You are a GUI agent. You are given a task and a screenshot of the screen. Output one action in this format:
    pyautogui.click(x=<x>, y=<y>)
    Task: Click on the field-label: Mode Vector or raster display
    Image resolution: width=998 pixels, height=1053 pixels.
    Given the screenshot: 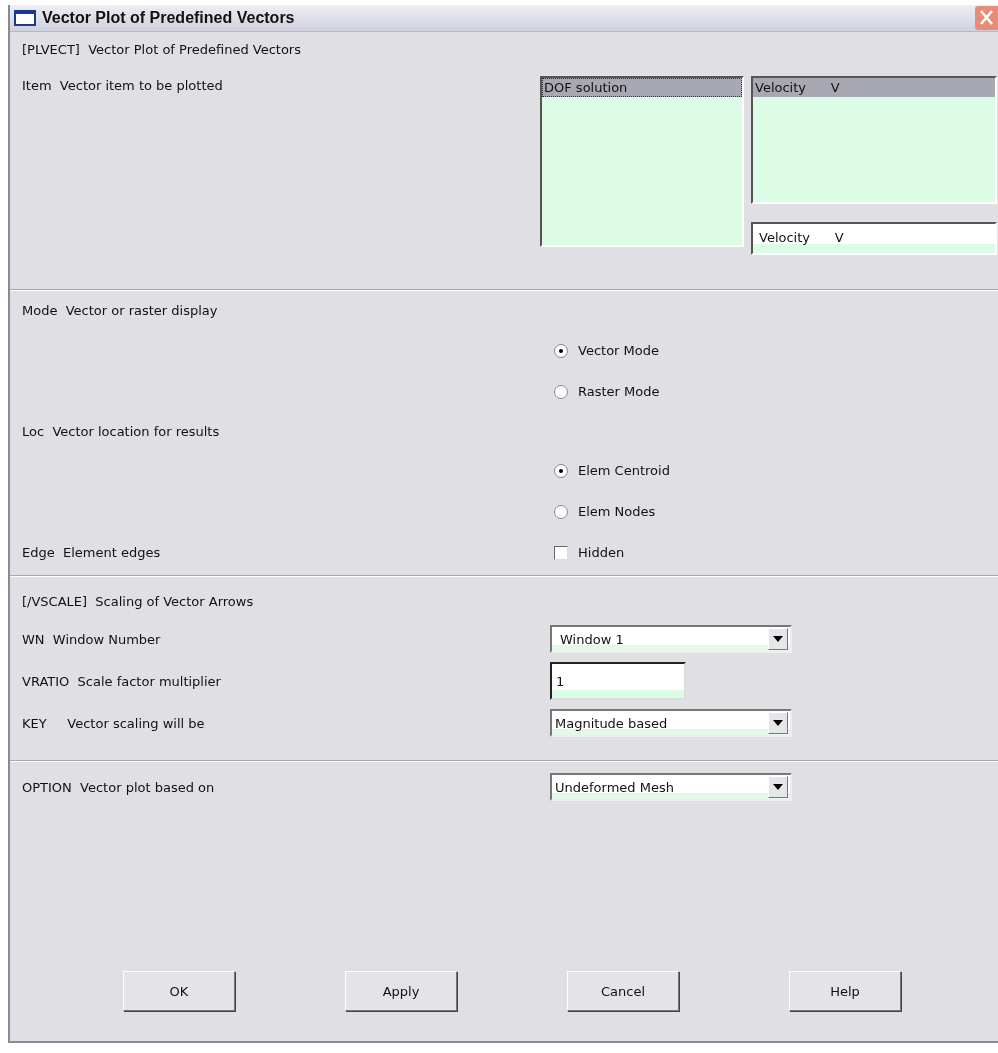 What is the action you would take?
    pyautogui.click(x=120, y=310)
    